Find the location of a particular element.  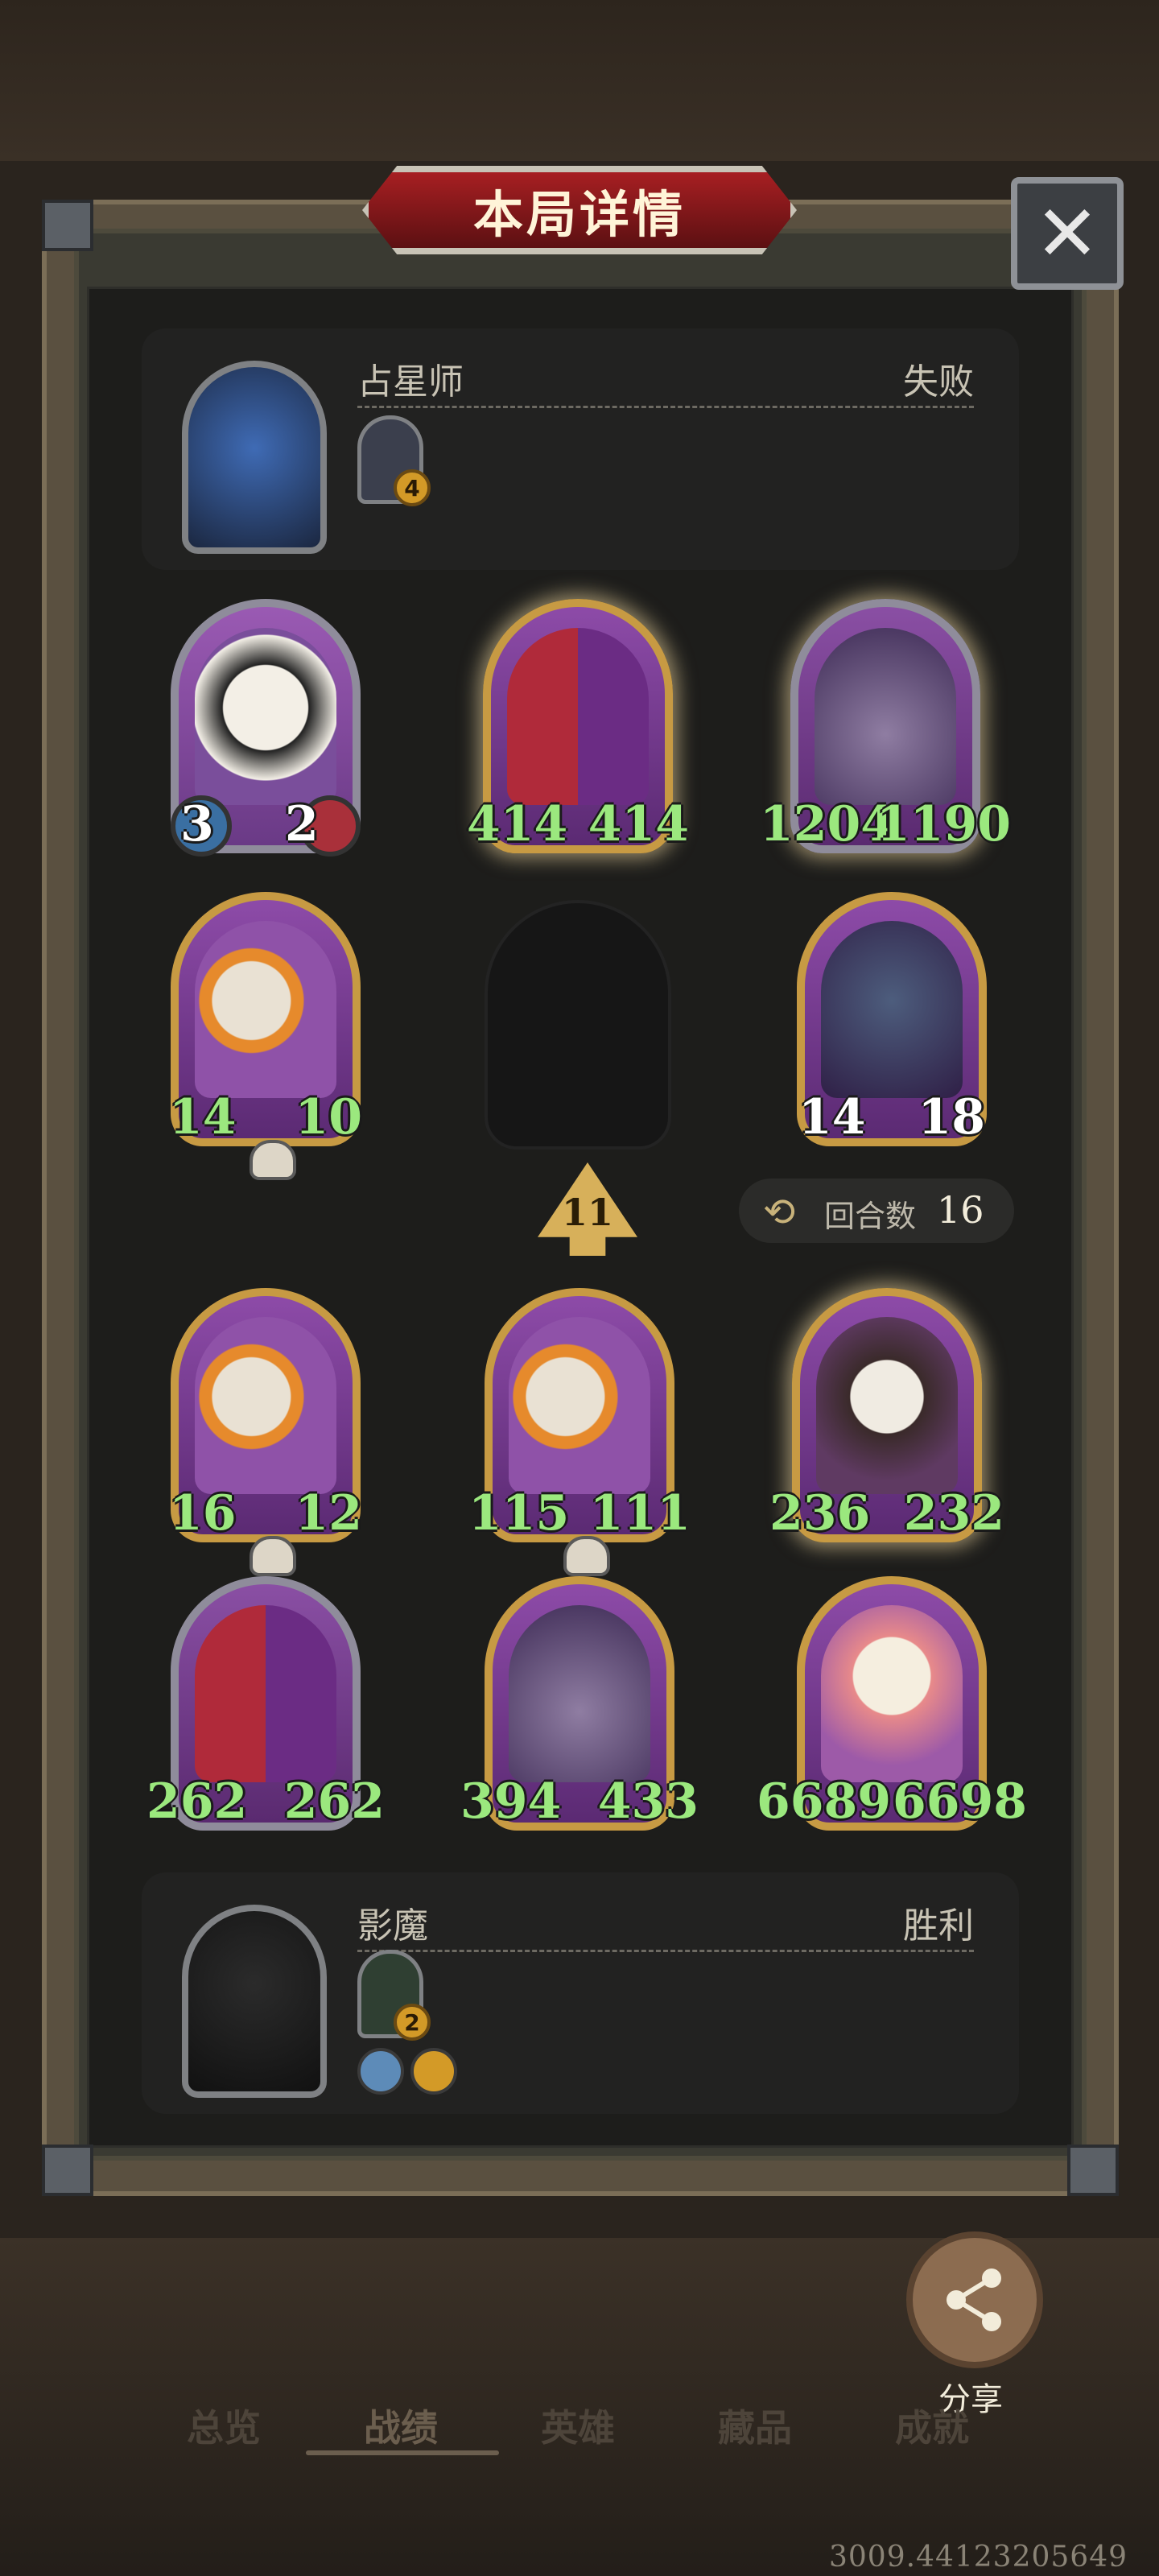

share-icon is located at coordinates (974, 2299).